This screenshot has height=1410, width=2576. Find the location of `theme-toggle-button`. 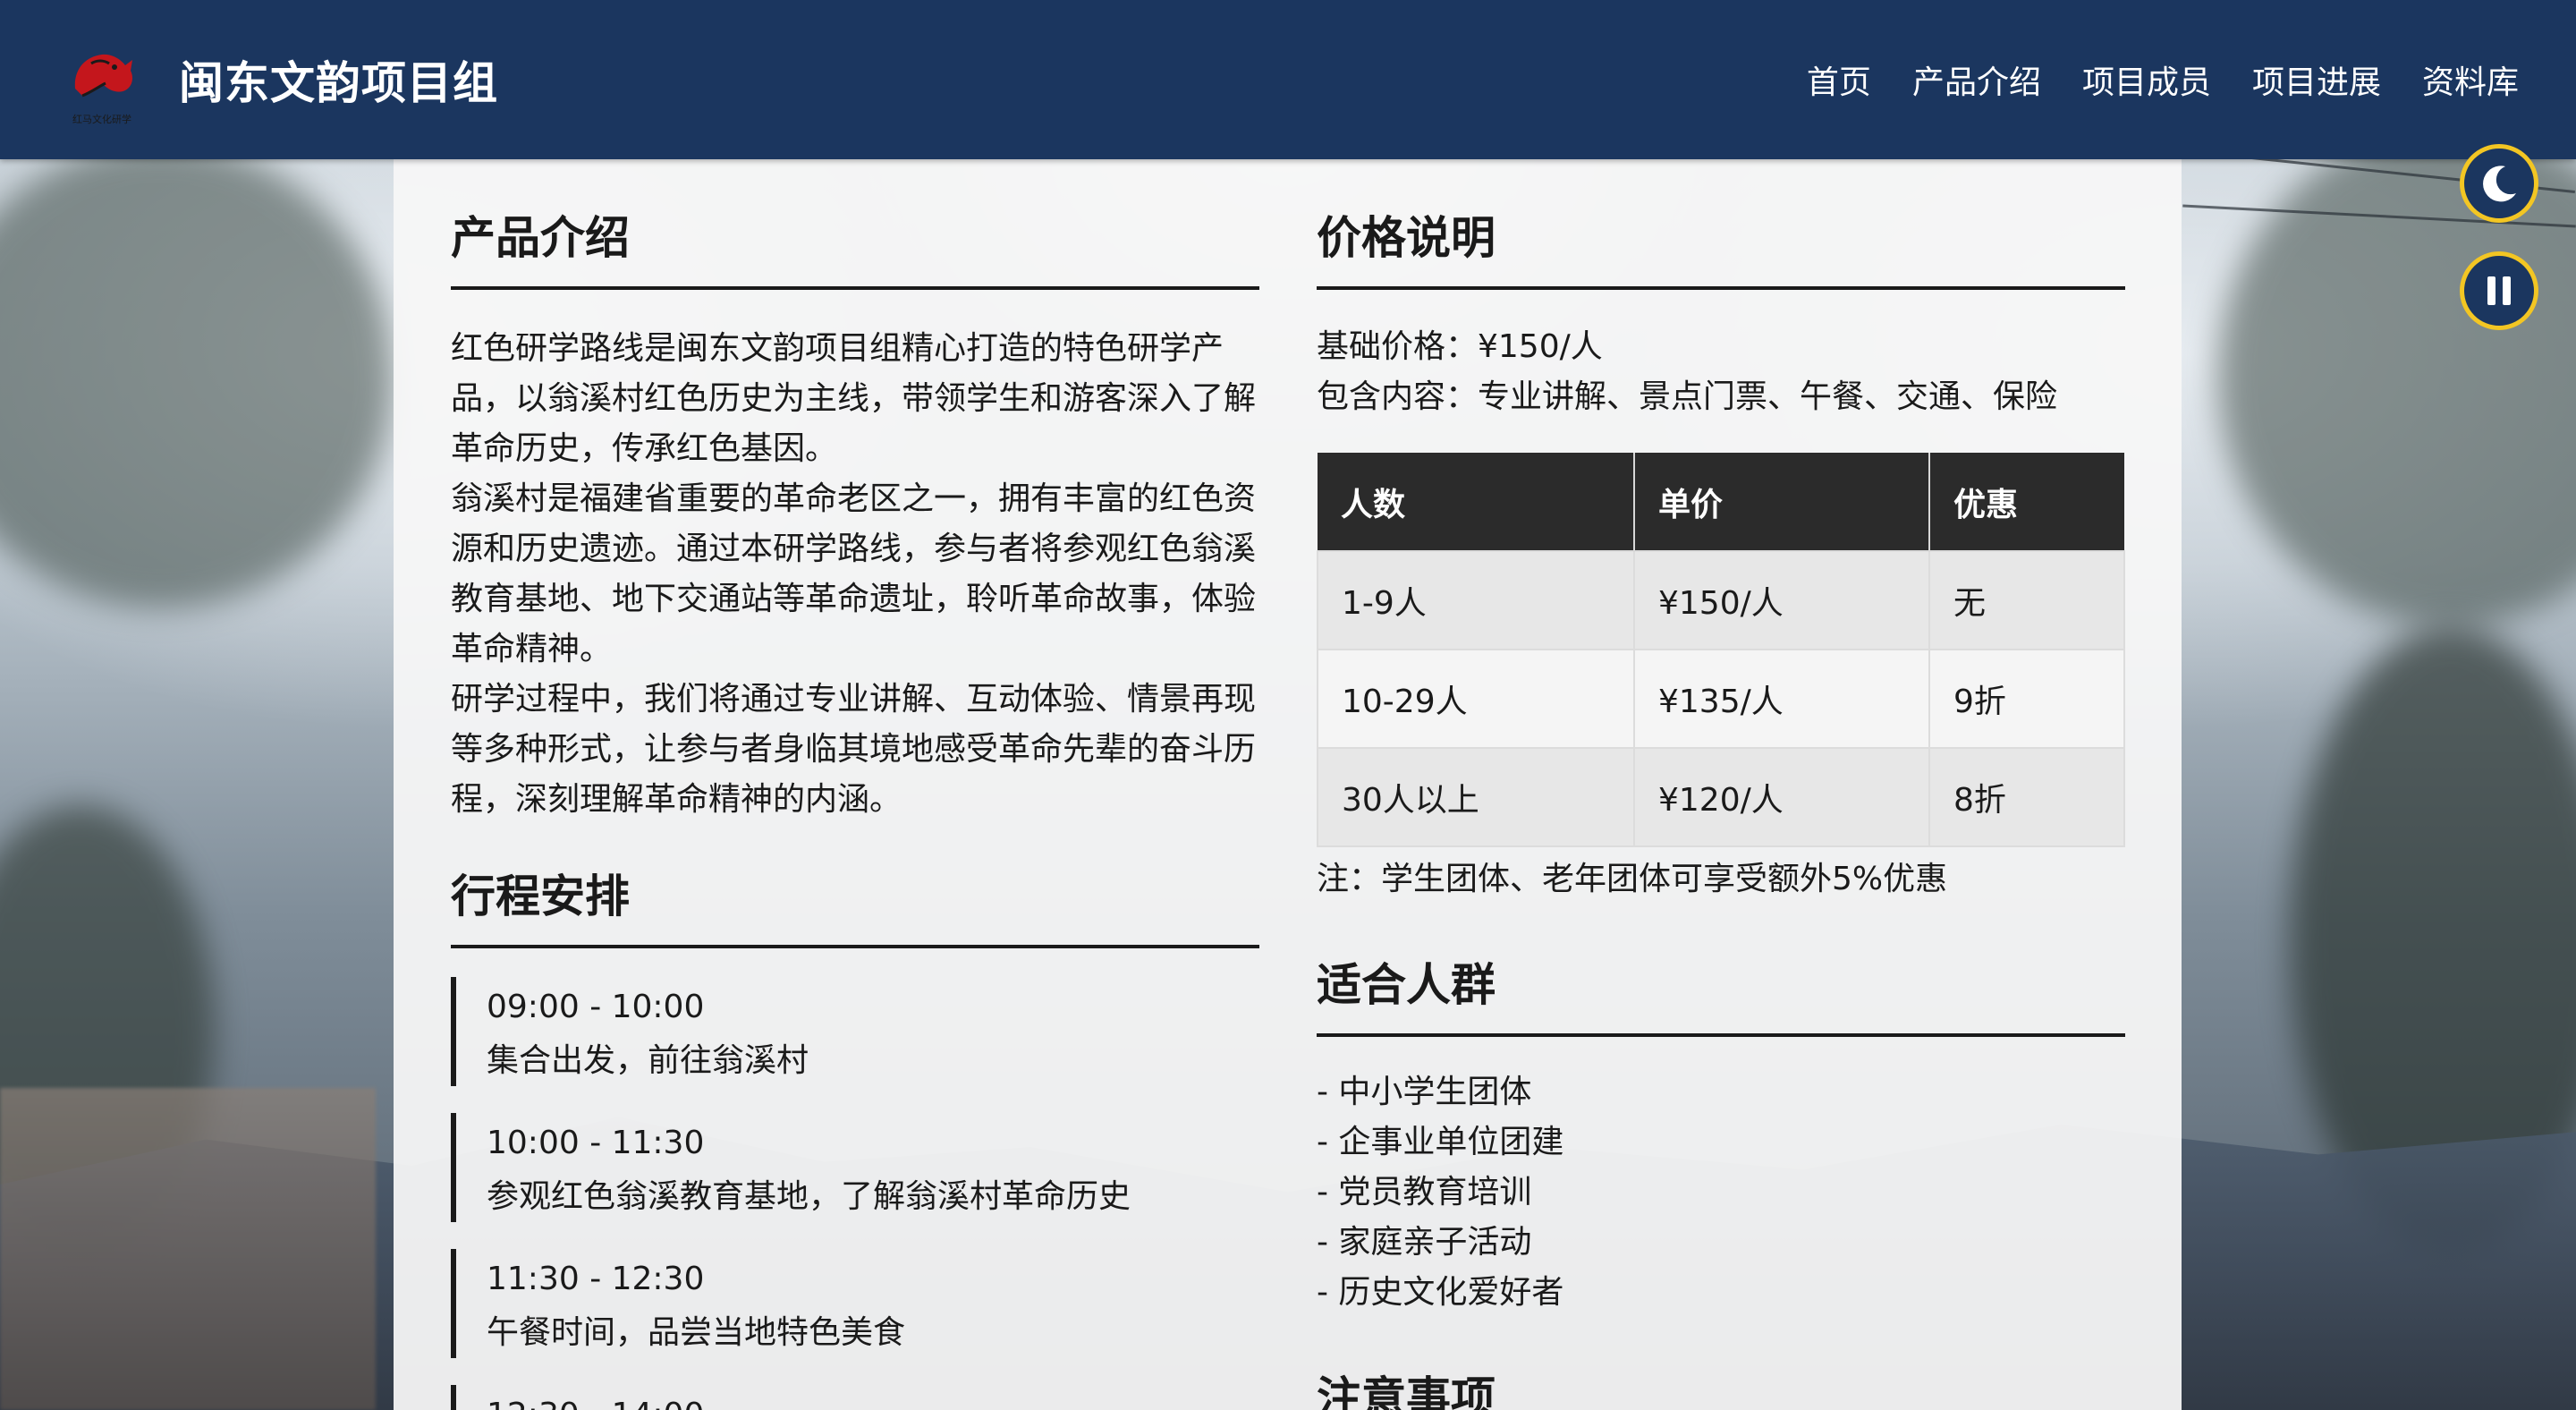

theme-toggle-button is located at coordinates (2499, 183).